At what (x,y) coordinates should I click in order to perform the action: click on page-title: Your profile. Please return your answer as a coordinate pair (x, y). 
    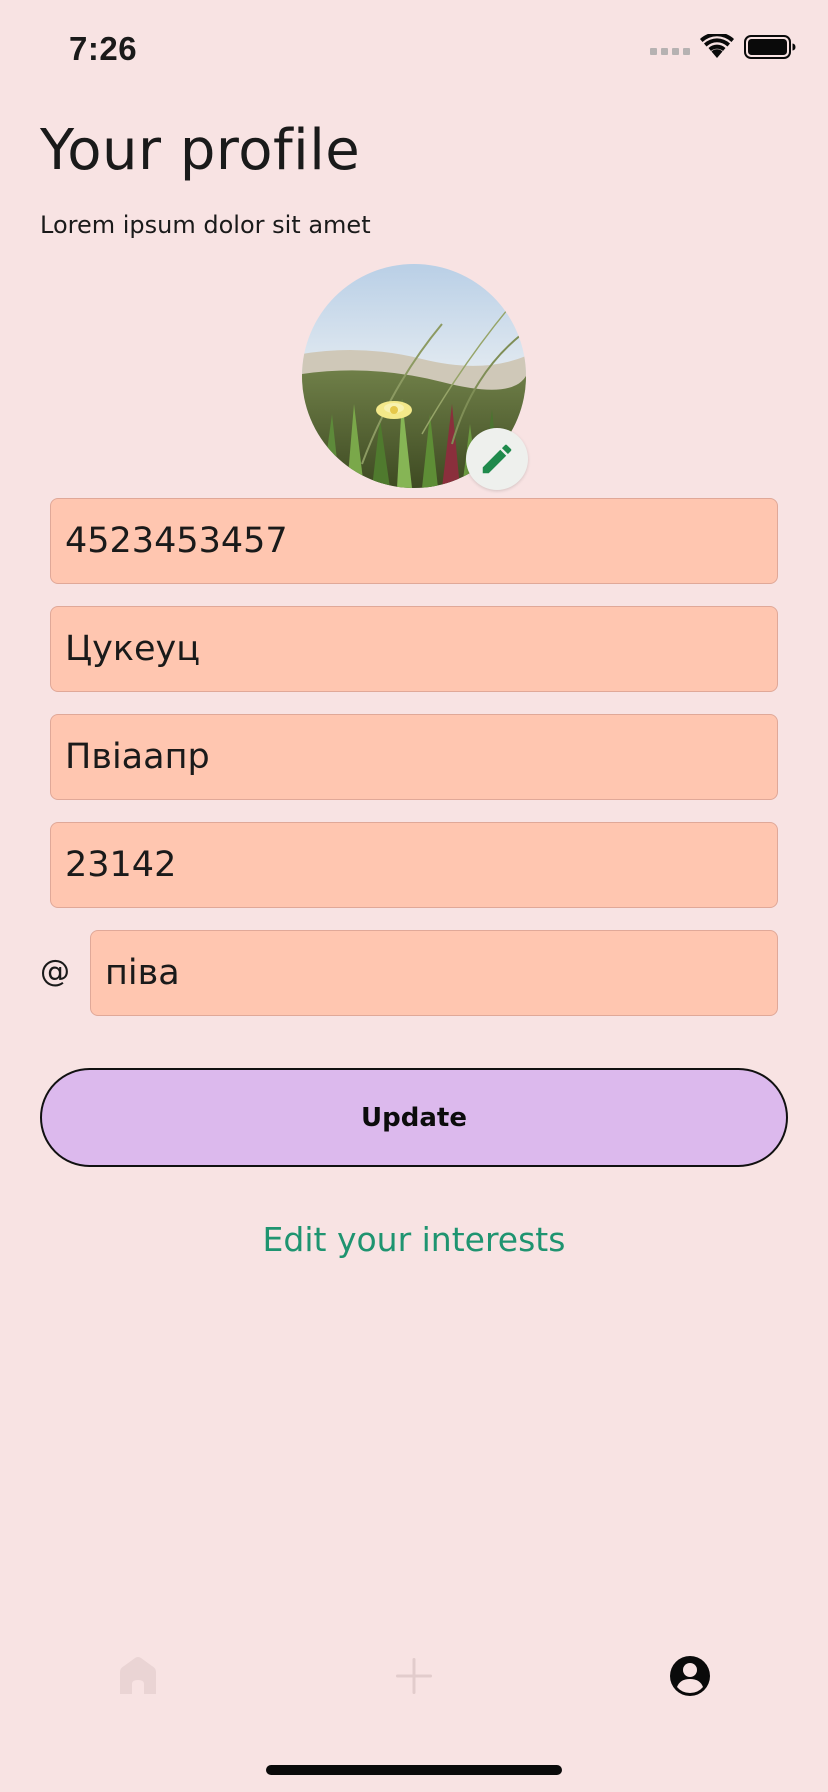
    Looking at the image, I should click on (200, 150).